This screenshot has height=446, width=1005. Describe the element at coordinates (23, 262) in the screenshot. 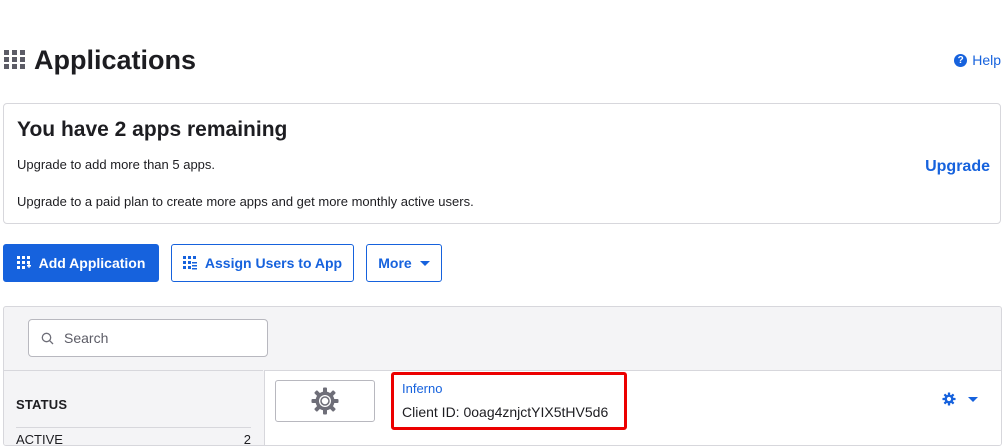

I see `add-app-grid-icon` at that location.